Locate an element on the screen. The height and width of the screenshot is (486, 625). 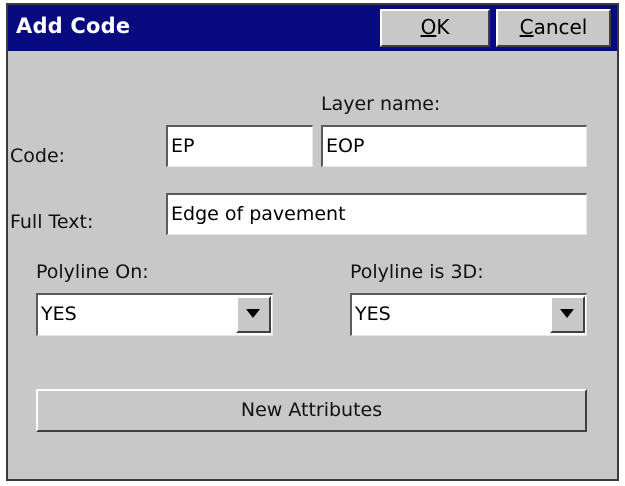
code-field: EP is located at coordinates (239, 146).